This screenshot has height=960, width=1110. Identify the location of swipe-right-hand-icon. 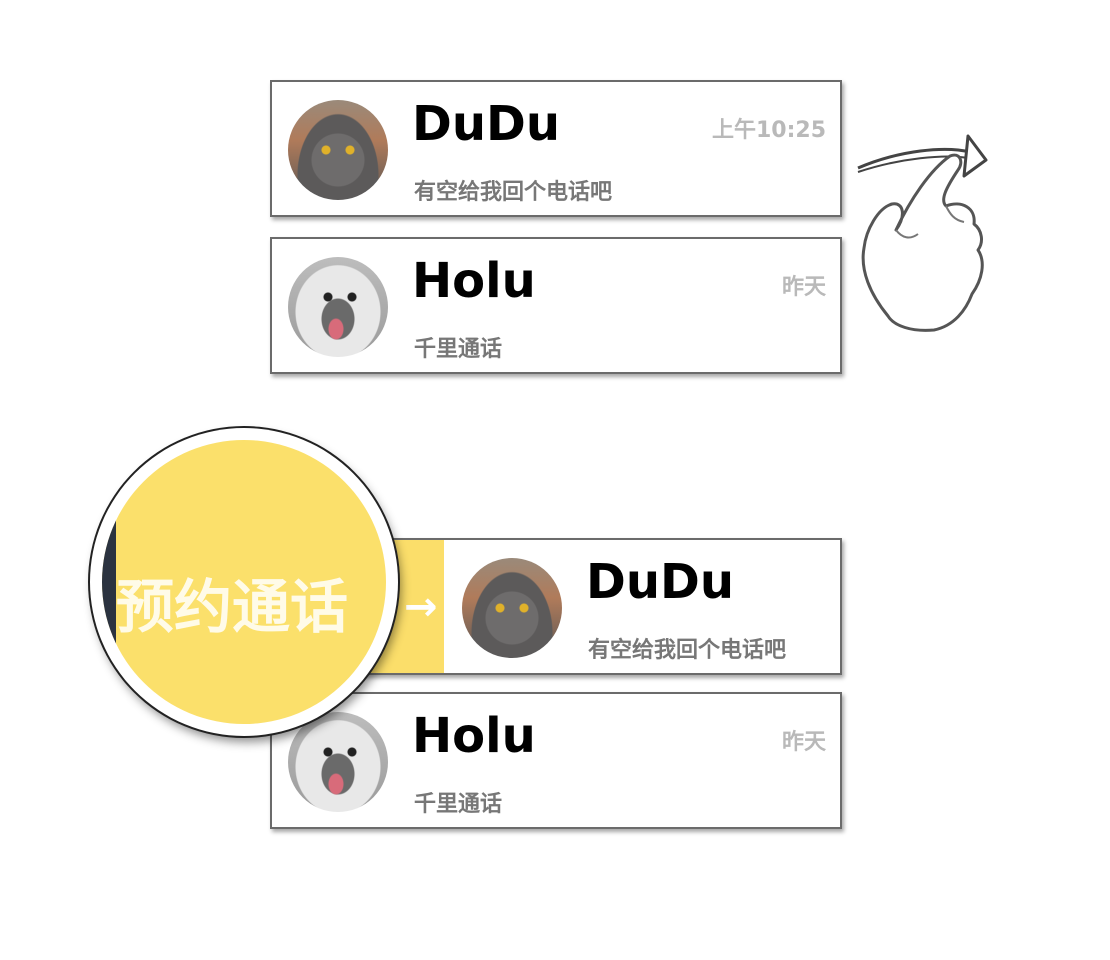
(922, 233).